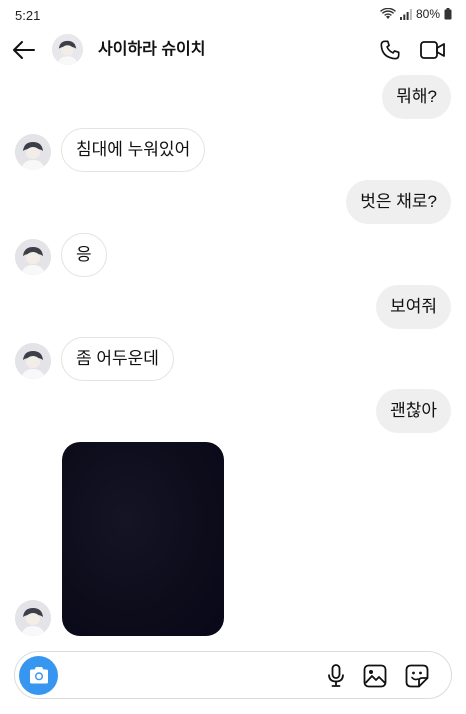  What do you see at coordinates (448, 14) in the screenshot?
I see `battery-icon` at bounding box center [448, 14].